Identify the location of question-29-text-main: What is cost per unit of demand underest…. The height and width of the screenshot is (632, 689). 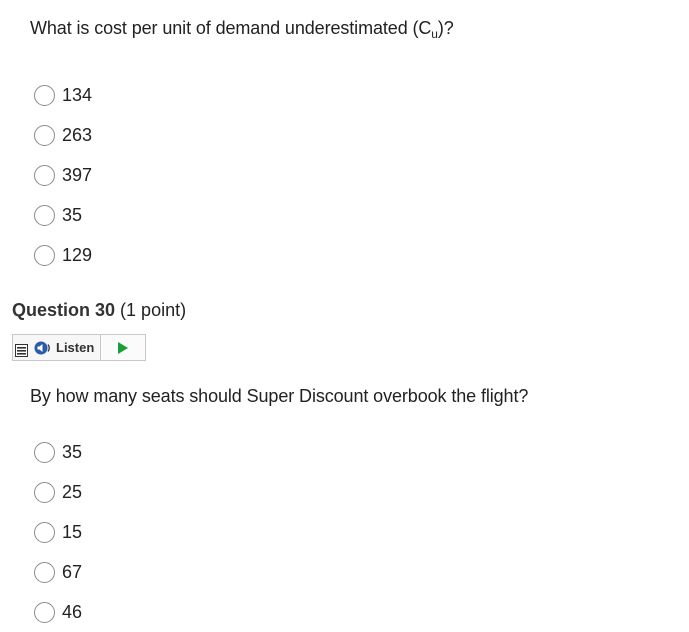
(231, 28).